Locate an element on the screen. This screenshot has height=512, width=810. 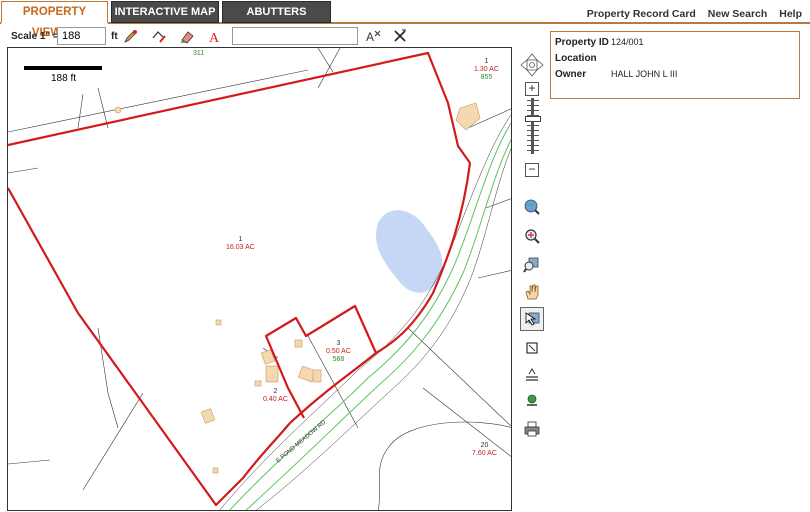
pencil-icon is located at coordinates (131, 36).